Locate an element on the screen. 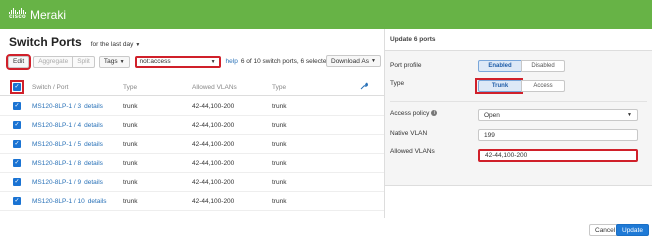 Image resolution: width=652 pixels, height=240 pixels. type-toggle: Trunk Access is located at coordinates (521, 86).